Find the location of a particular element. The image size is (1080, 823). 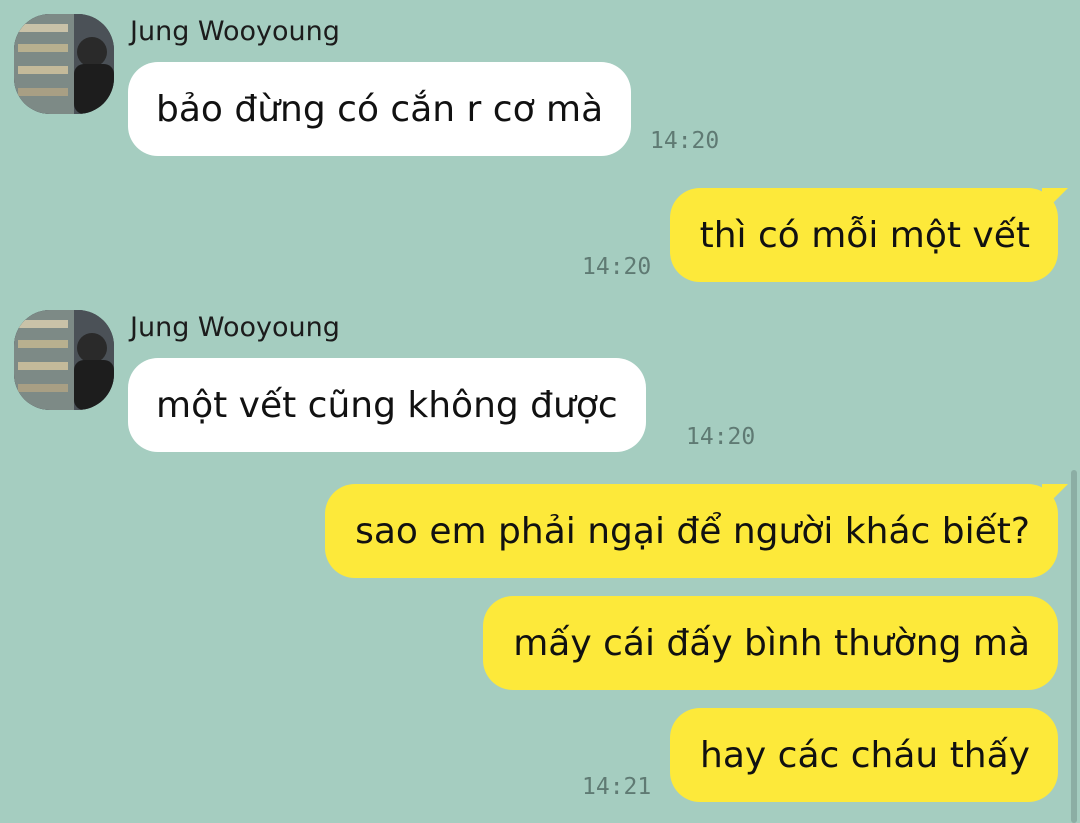

outgoing-message-bubble: sao em phải ngại để người khác biết? is located at coordinates (691, 531).